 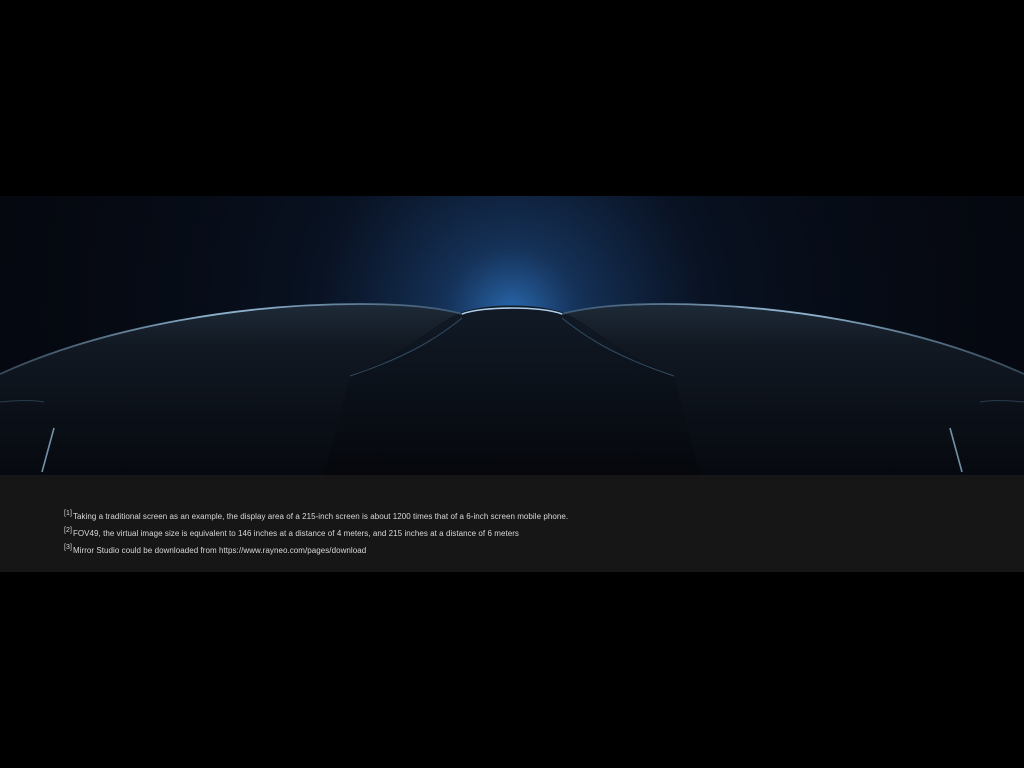 What do you see at coordinates (68, 547) in the screenshot?
I see `footnote-marker: [3]` at bounding box center [68, 547].